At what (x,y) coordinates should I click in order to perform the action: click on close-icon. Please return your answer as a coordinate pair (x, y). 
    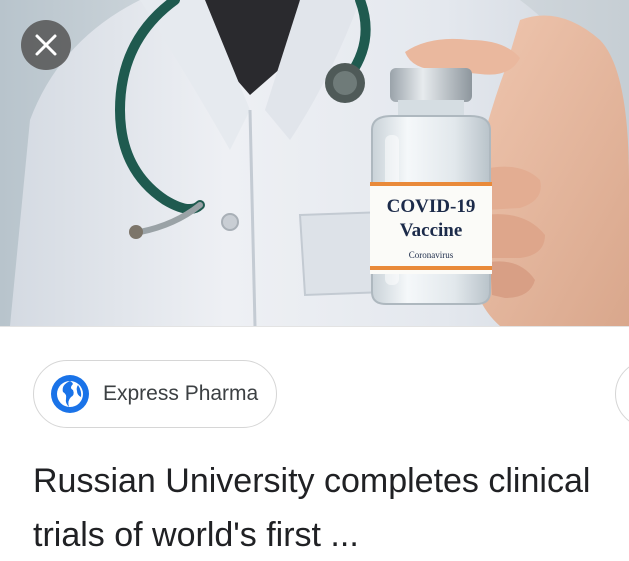
    Looking at the image, I should click on (46, 45).